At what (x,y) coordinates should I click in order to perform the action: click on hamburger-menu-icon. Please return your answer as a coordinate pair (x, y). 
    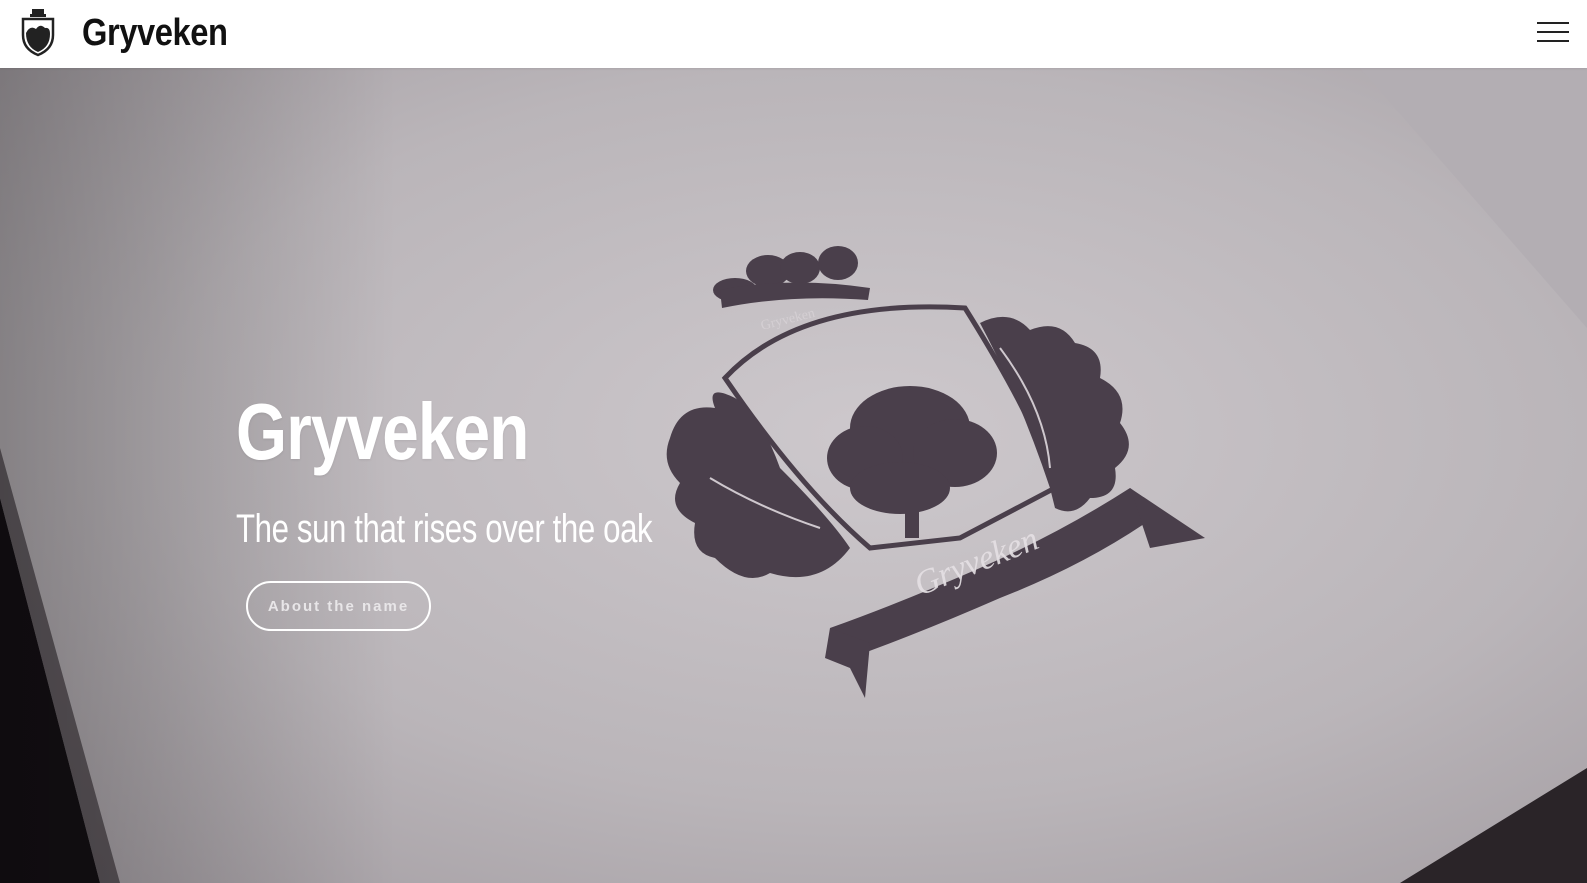
    Looking at the image, I should click on (1553, 32).